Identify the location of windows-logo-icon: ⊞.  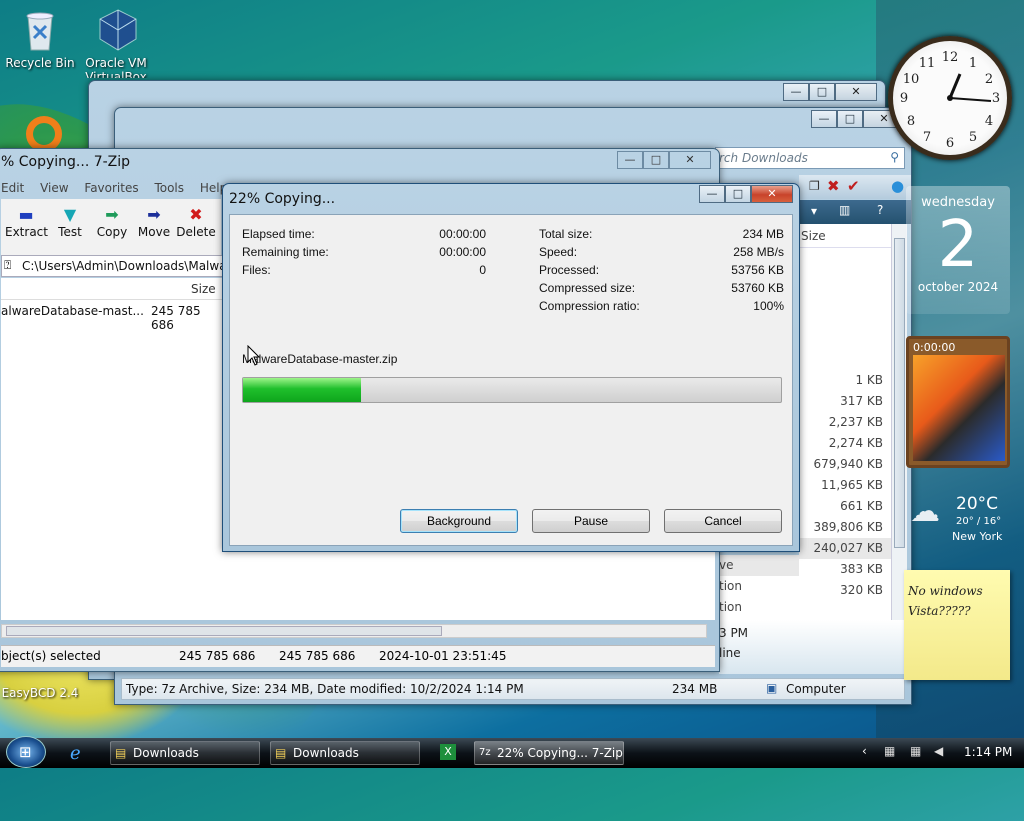
(25, 752).